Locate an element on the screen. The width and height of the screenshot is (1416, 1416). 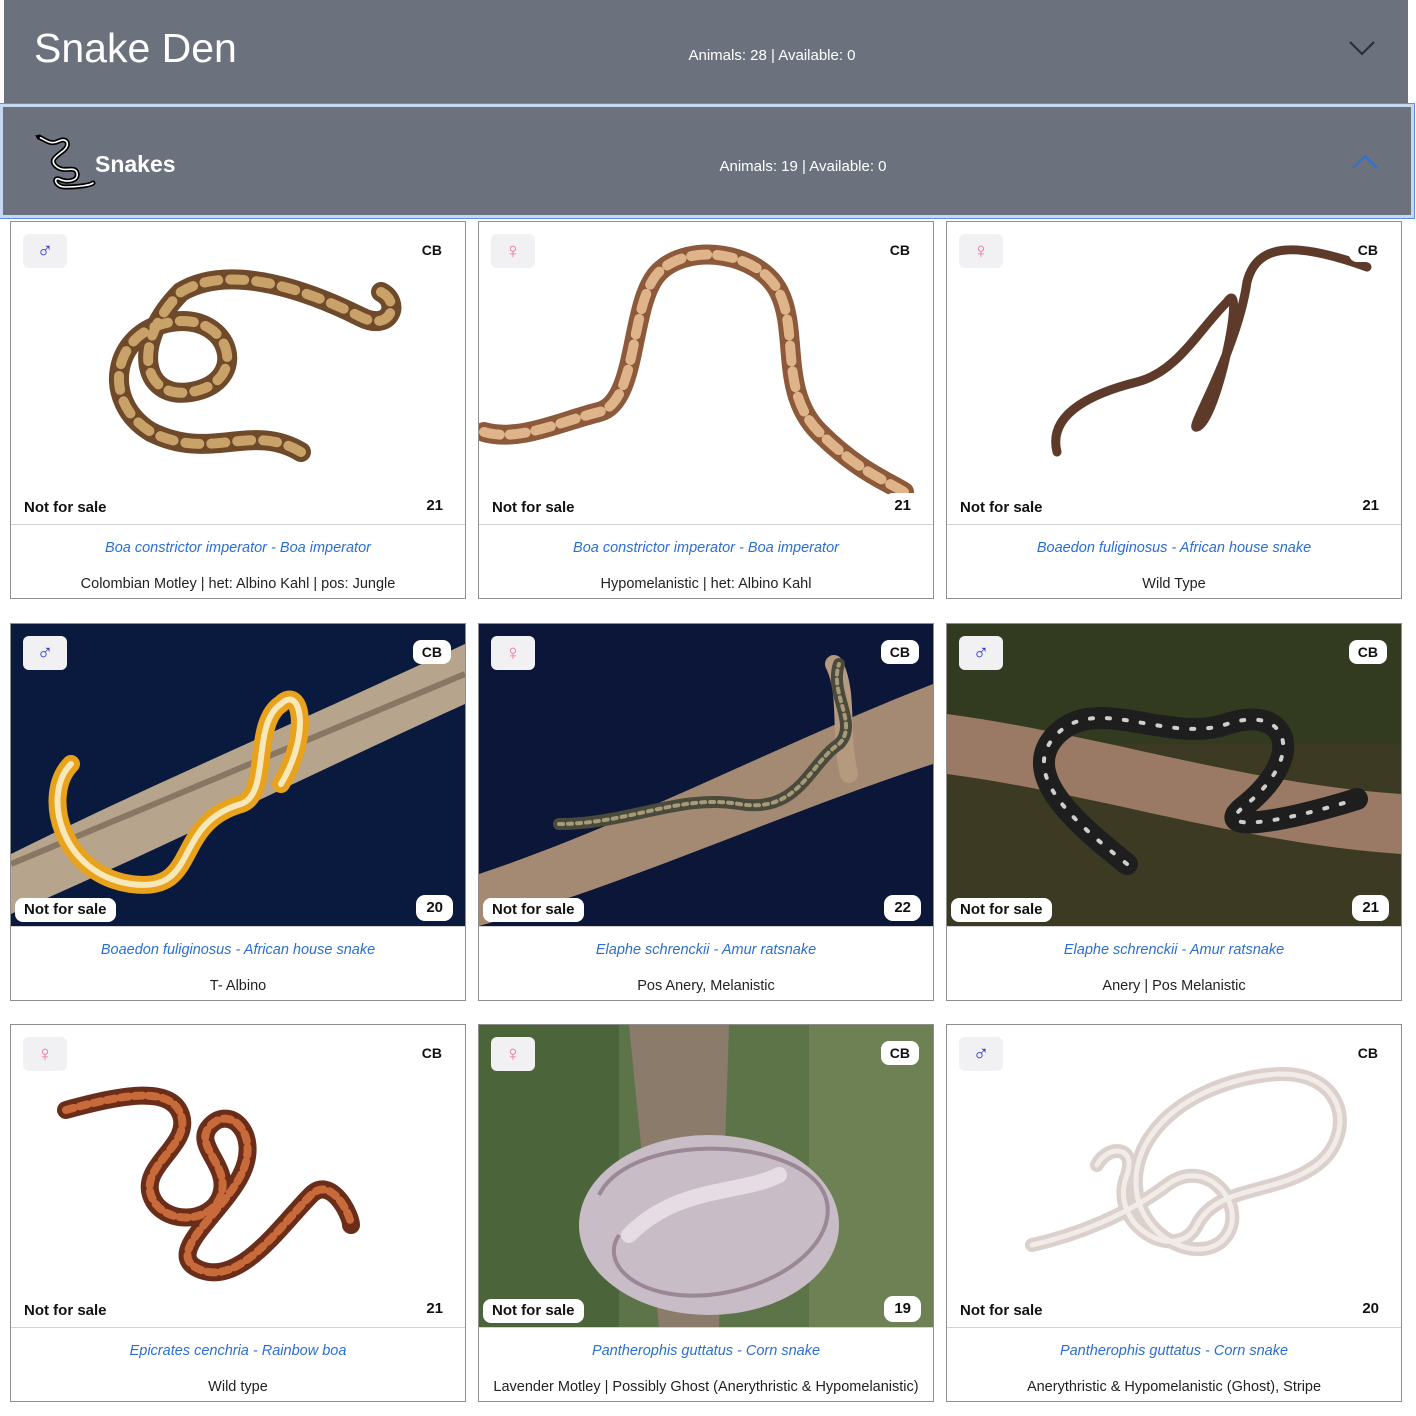
age-count-badge: 22 is located at coordinates (902, 908).